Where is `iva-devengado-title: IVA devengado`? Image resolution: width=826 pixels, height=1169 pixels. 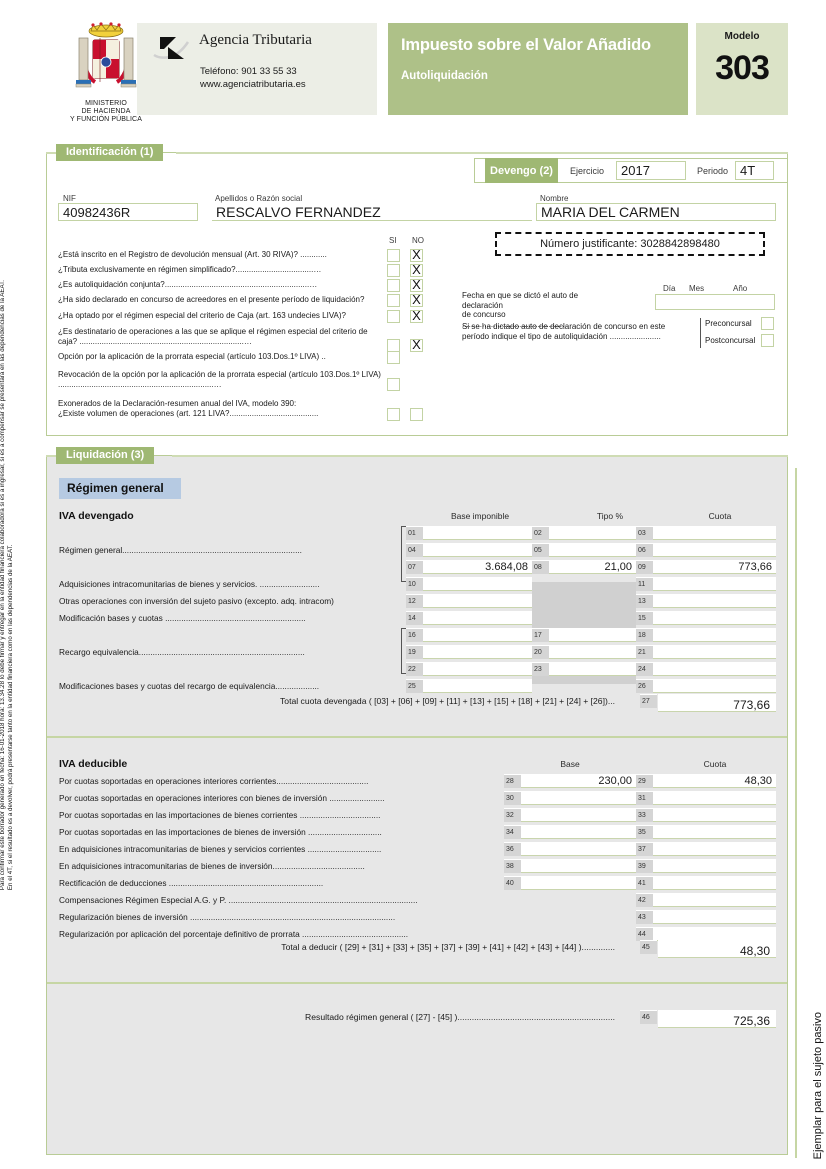
iva-devengado-title: IVA devengado is located at coordinates (96, 516).